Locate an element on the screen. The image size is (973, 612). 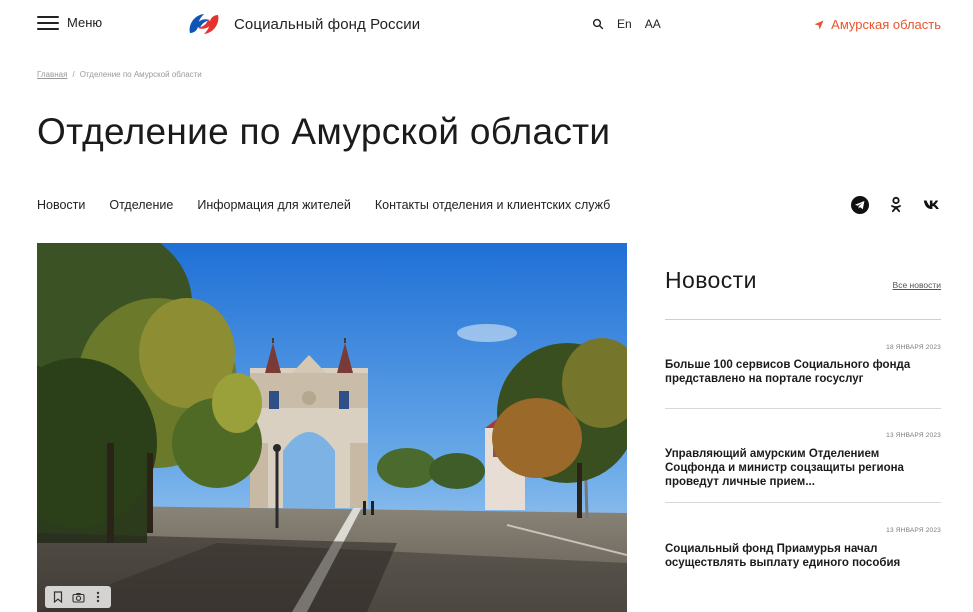
page-title: Отделение по Амурской области is located at coordinates (324, 131).